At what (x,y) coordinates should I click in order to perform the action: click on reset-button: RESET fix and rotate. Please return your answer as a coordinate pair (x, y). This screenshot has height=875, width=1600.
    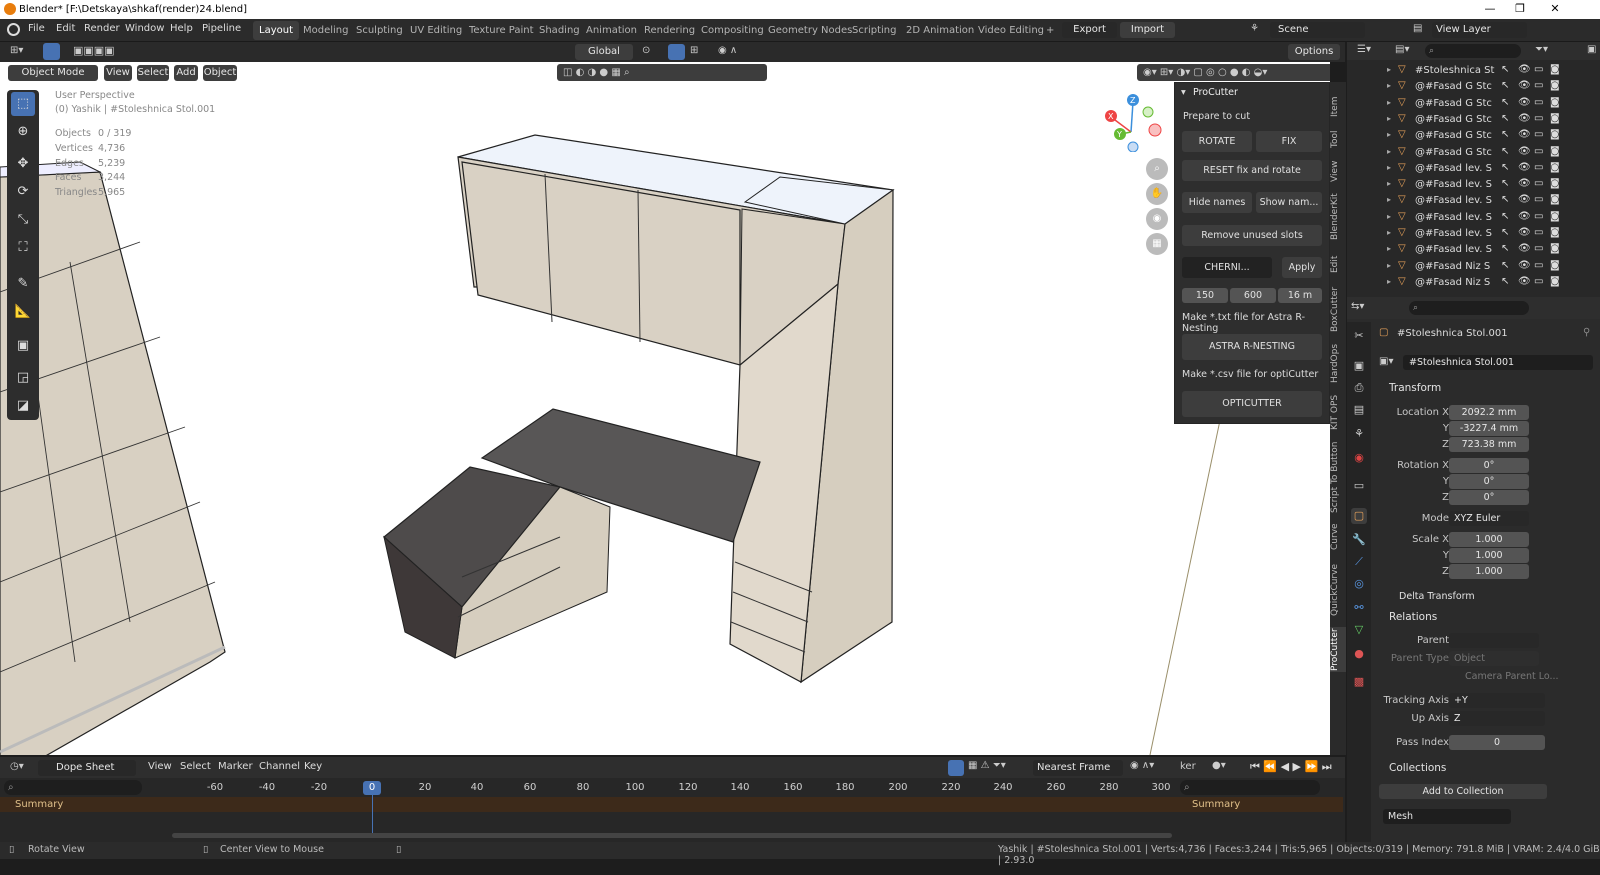
    Looking at the image, I should click on (1252, 170).